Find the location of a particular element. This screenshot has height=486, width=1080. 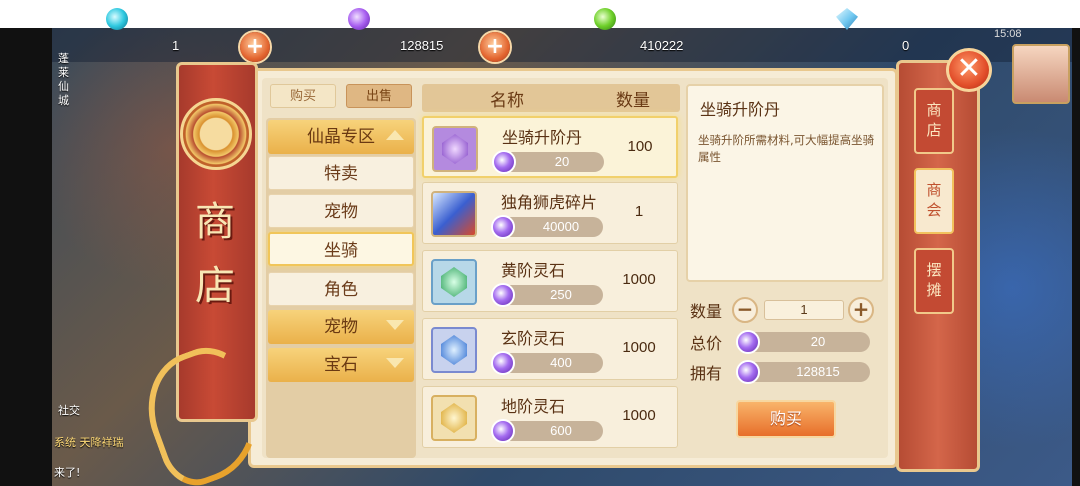

category-label: 仙晶专区 is located at coordinates (341, 137).